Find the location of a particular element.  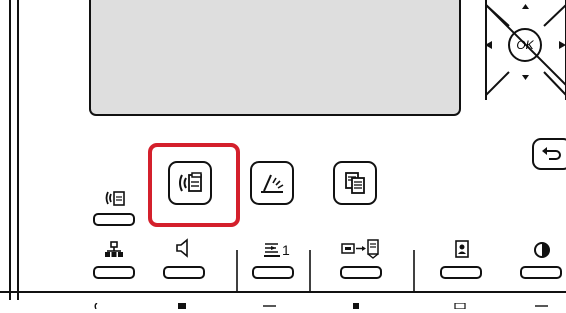

fax-mode-slot-button is located at coordinates (114, 219).